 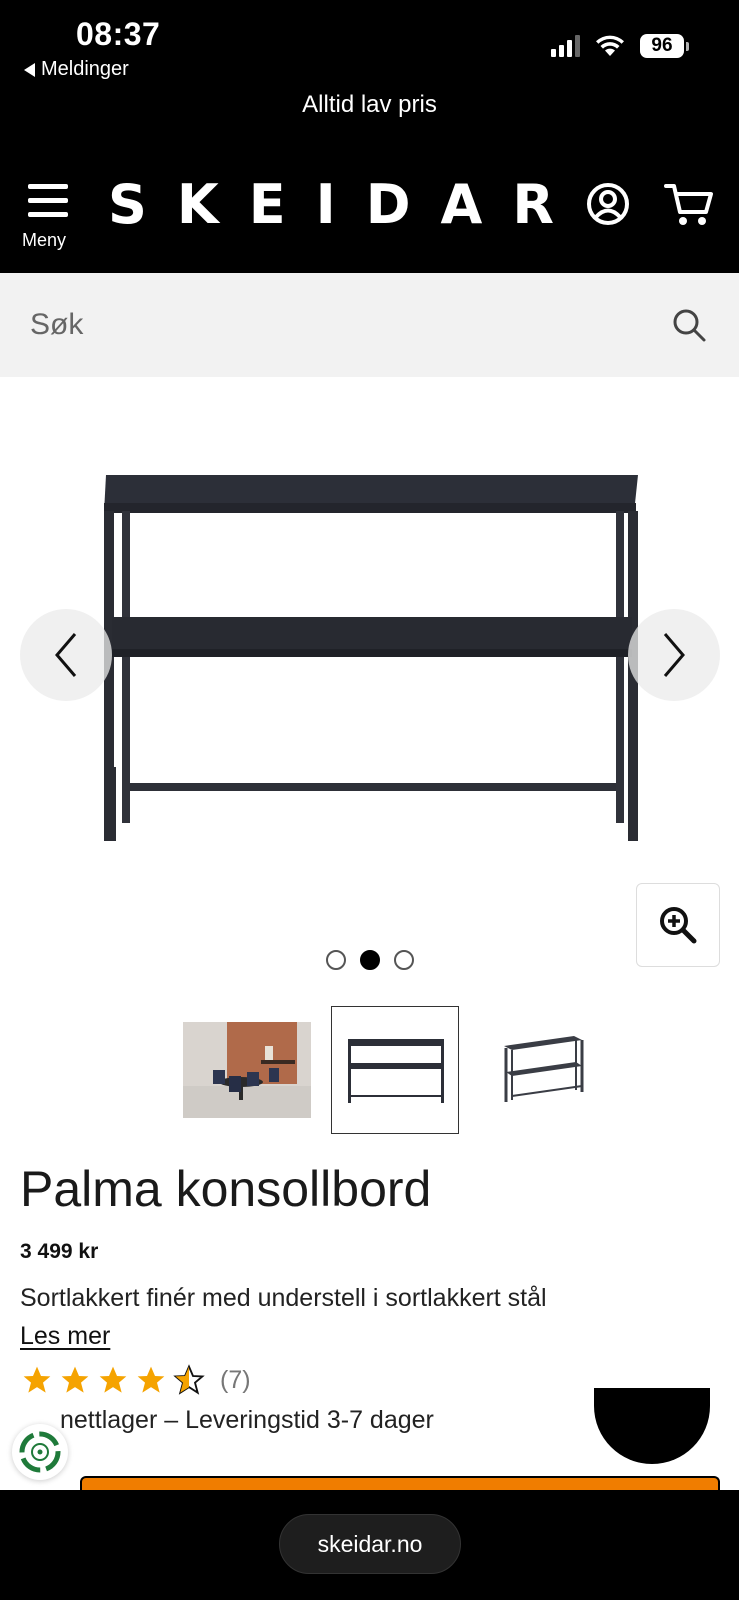 I want to click on wifi-icon, so click(x=610, y=45).